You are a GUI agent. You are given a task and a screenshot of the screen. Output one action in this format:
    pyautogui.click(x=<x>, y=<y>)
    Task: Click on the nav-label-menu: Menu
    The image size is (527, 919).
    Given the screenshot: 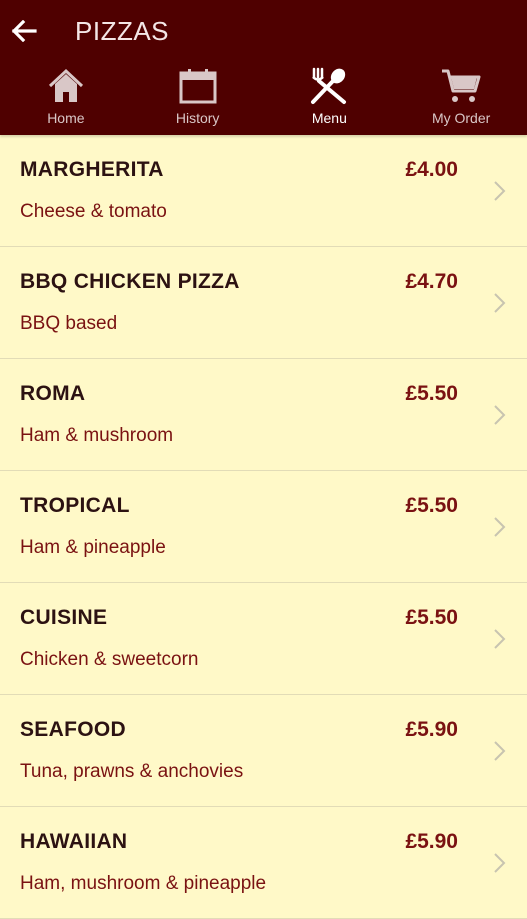 What is the action you would take?
    pyautogui.click(x=329, y=118)
    